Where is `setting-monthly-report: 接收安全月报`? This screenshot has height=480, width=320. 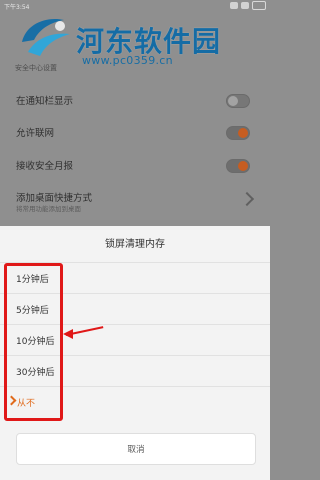 setting-monthly-report: 接收安全月报 is located at coordinates (135, 166).